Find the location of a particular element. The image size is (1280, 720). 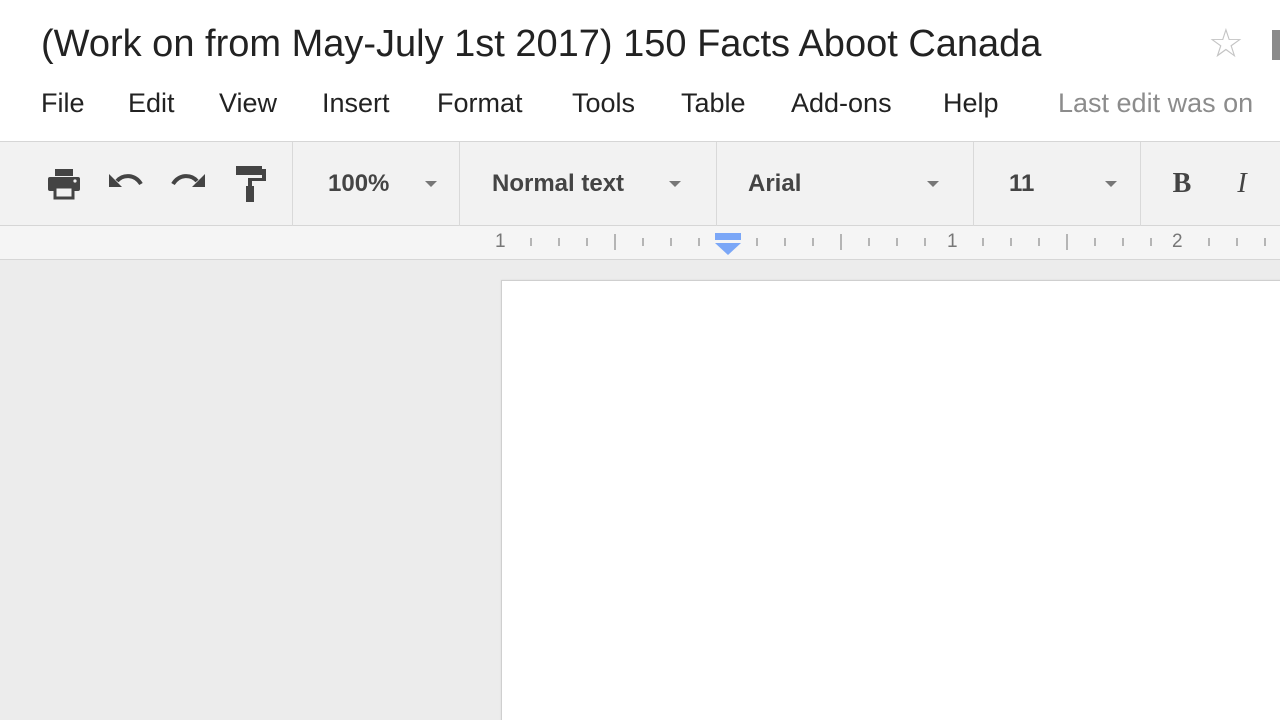

move-to-folder-icon is located at coordinates (1276, 45).